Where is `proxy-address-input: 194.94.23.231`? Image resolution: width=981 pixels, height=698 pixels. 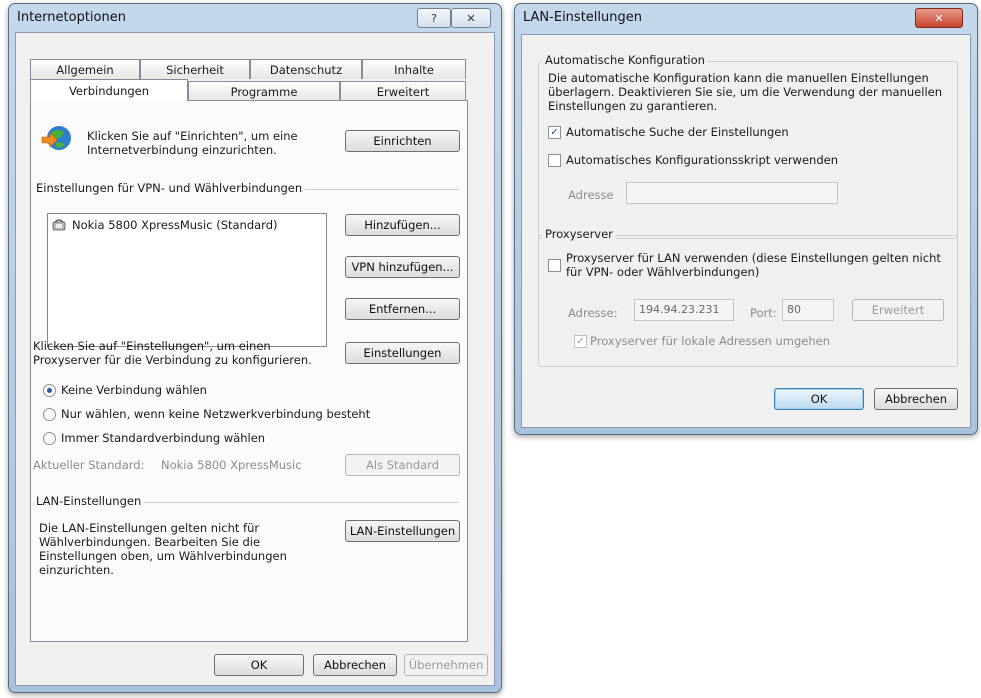 proxy-address-input: 194.94.23.231 is located at coordinates (684, 310).